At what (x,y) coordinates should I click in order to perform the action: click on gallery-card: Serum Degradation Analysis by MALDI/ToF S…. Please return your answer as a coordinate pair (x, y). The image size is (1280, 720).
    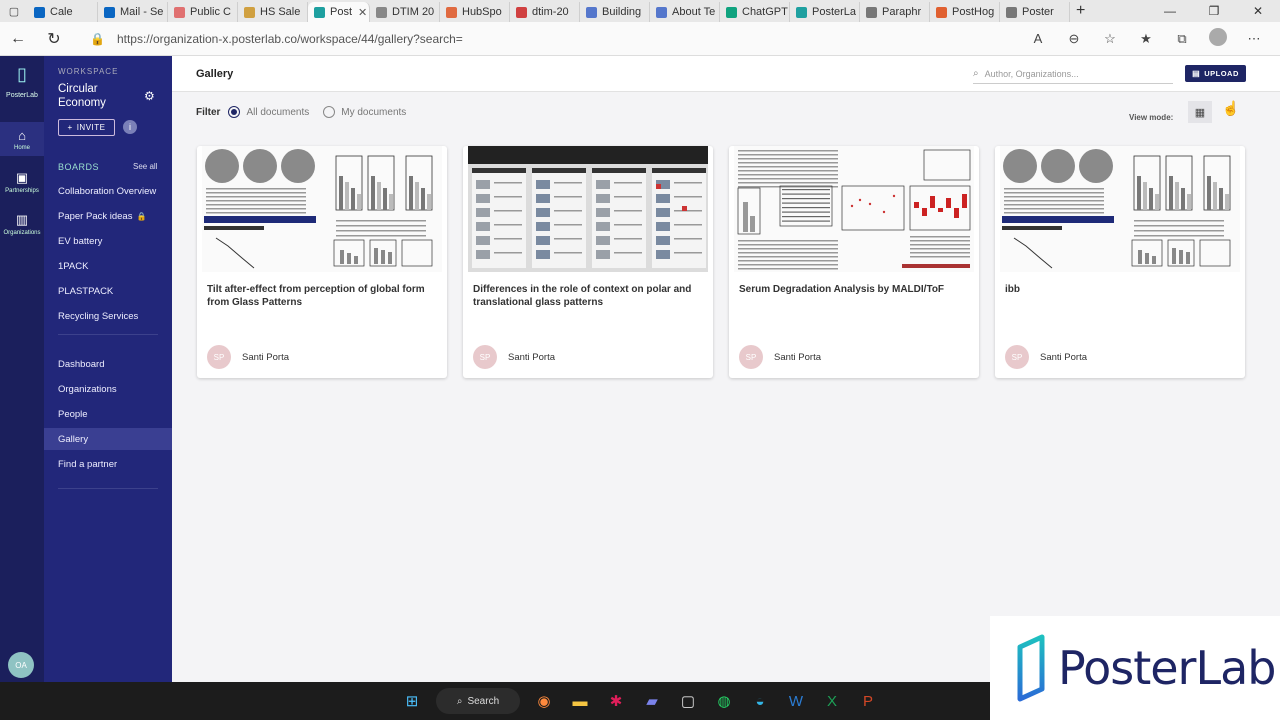
    Looking at the image, I should click on (854, 262).